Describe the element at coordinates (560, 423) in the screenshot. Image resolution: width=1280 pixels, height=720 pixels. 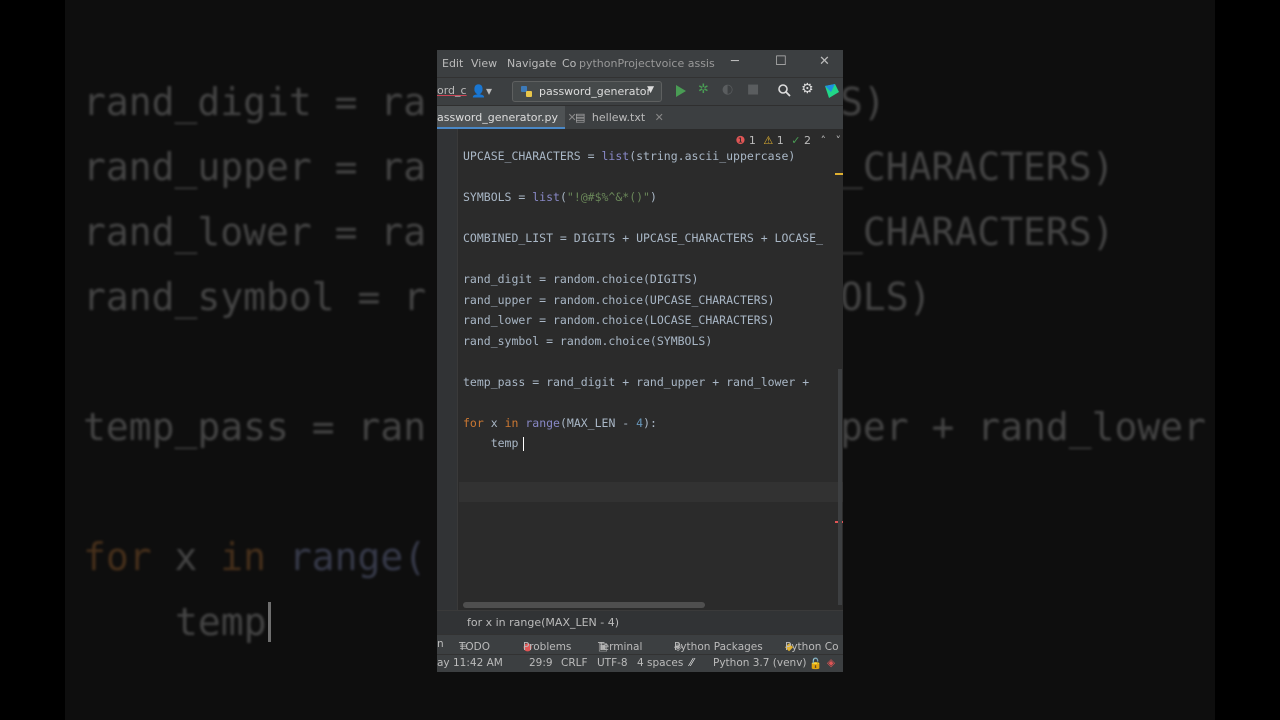
I see `code-line: for x in range(MAX_LEN - 4):` at that location.